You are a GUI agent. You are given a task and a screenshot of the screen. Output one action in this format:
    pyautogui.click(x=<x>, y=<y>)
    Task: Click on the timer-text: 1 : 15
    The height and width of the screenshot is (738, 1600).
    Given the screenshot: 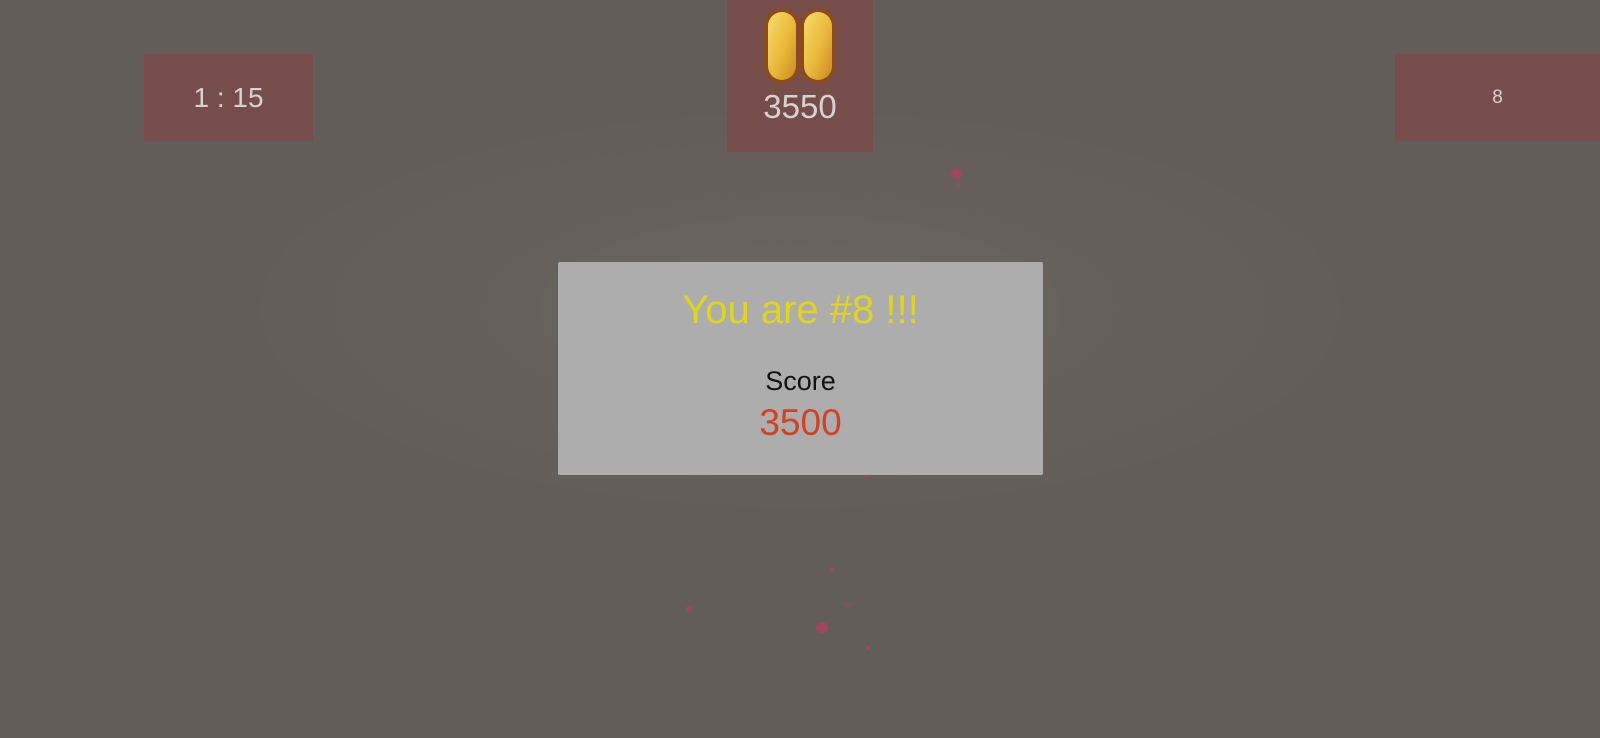 What is the action you would take?
    pyautogui.click(x=228, y=97)
    